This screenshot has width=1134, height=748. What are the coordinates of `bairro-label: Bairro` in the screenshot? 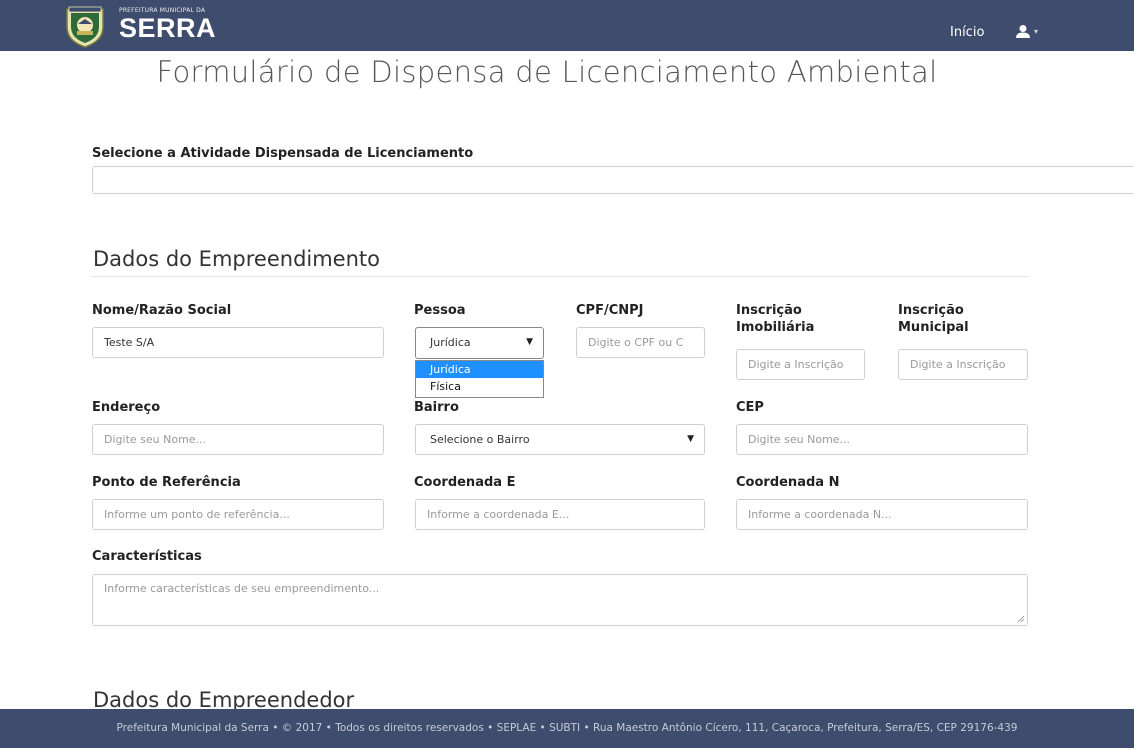 It's located at (436, 407).